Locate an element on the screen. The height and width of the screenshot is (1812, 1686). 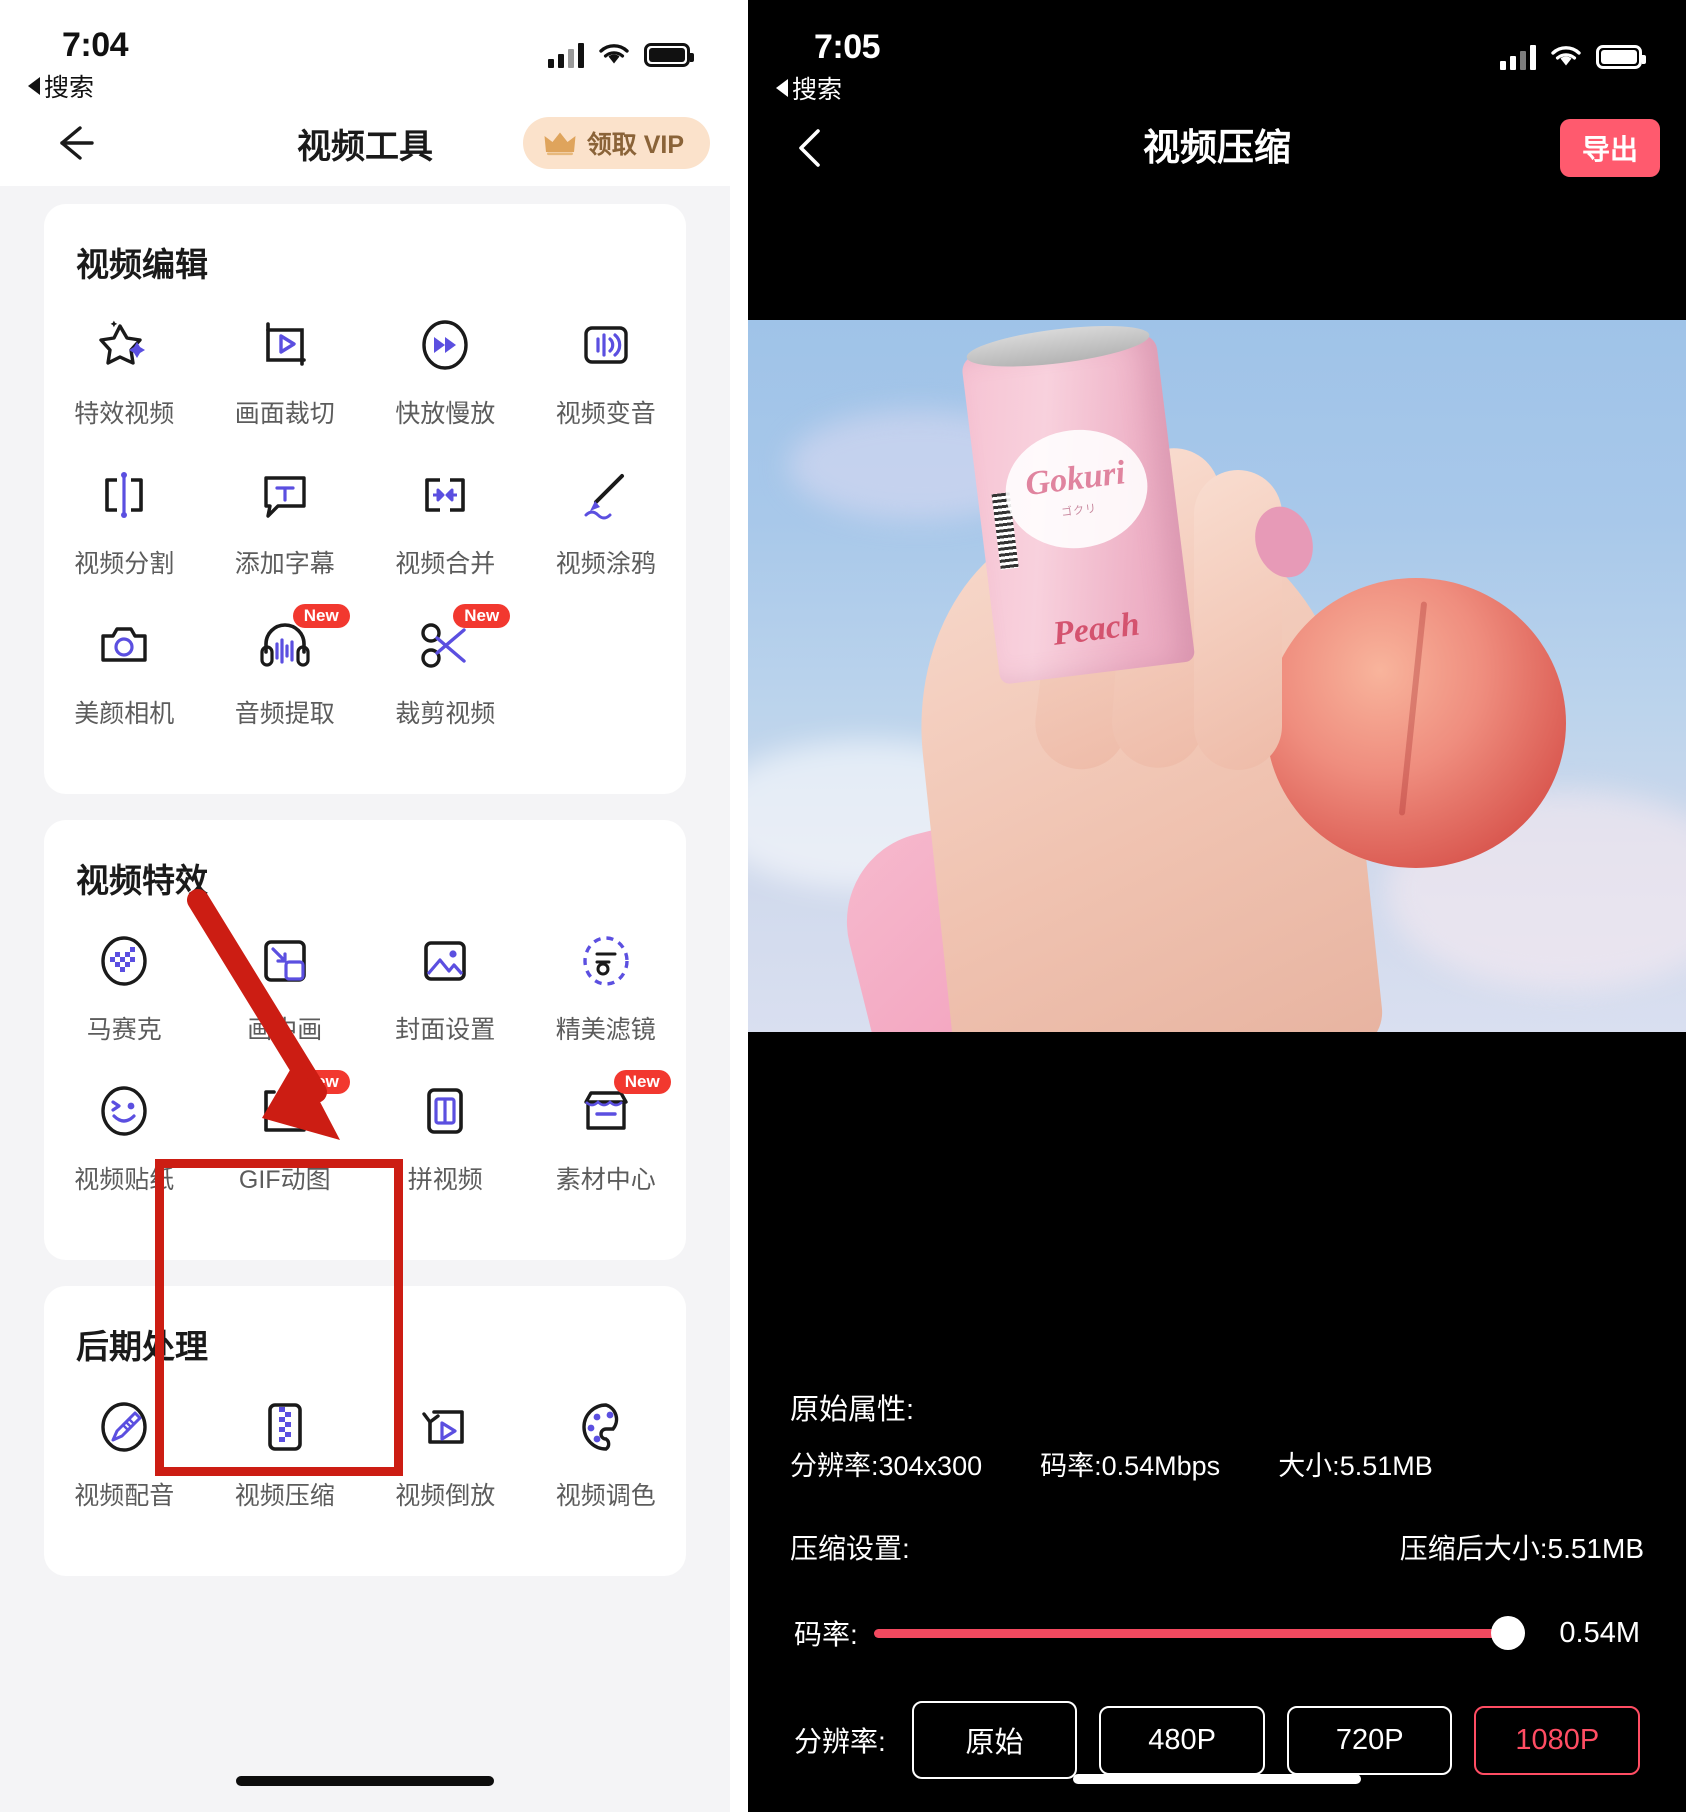
status-time: 7:05 is located at coordinates (847, 47).